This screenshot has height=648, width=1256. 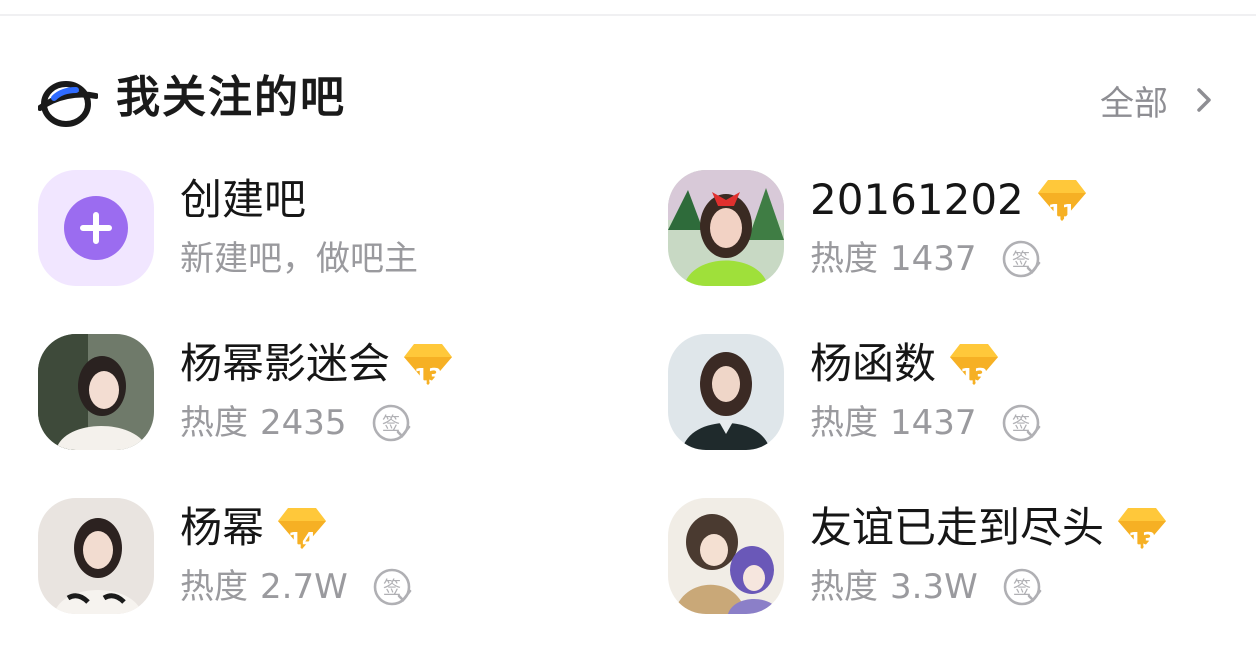 What do you see at coordinates (628, 15) in the screenshot?
I see `top-divider` at bounding box center [628, 15].